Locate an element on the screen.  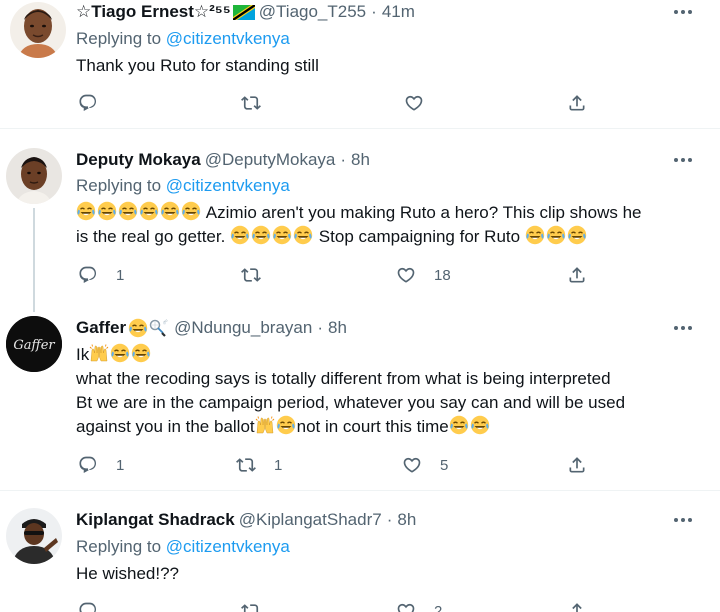
avatar-deputy-mokaya is located at coordinates (34, 176).